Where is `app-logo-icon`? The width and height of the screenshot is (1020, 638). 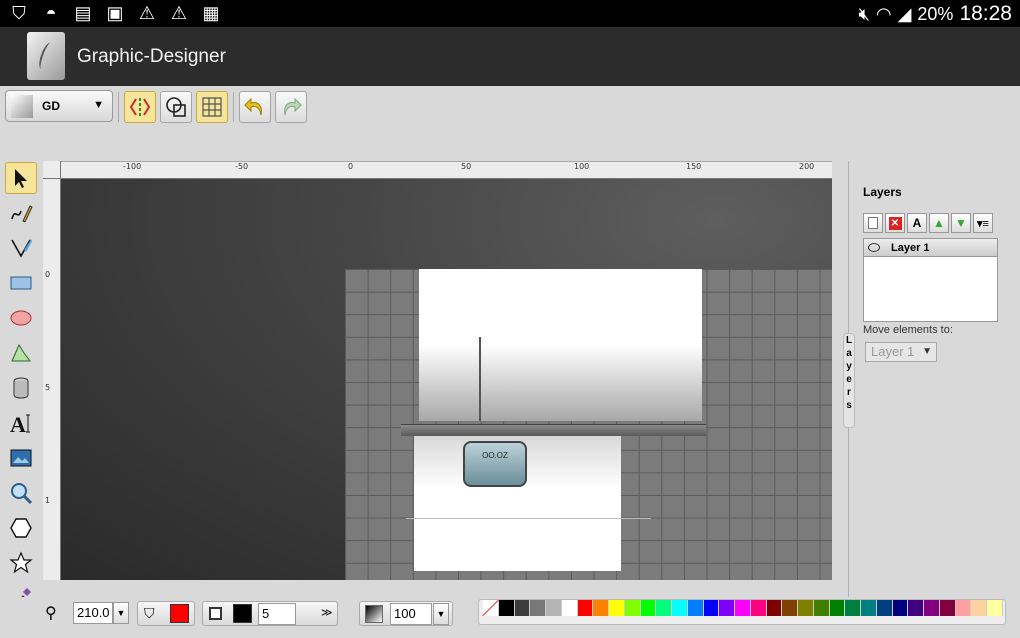 app-logo-icon is located at coordinates (46, 56).